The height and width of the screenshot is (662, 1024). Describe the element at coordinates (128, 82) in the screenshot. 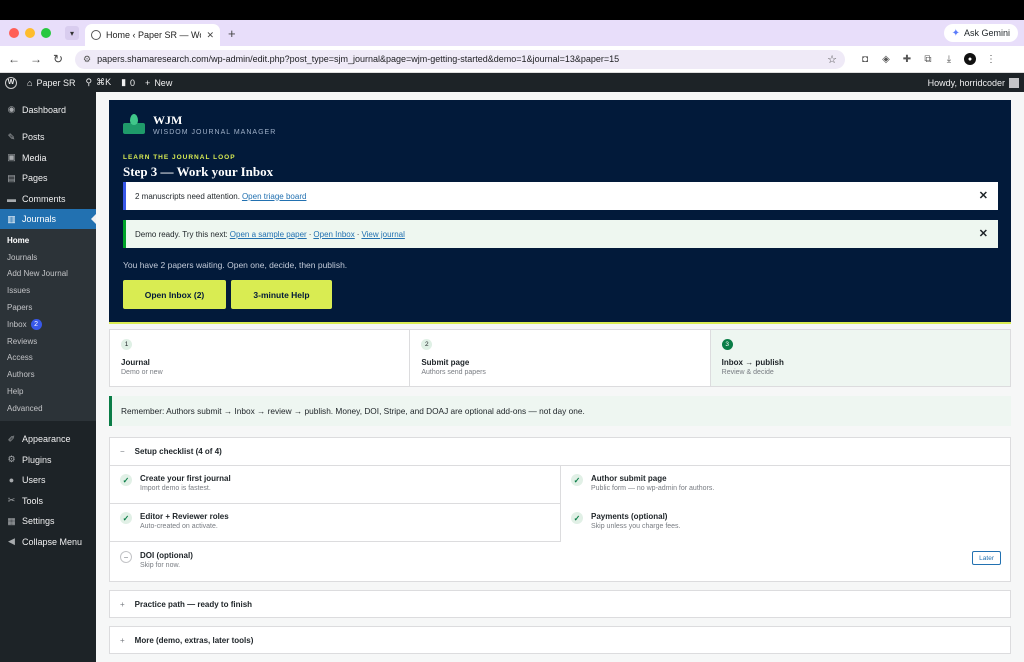

I see `comments-link: ▮ 0` at that location.